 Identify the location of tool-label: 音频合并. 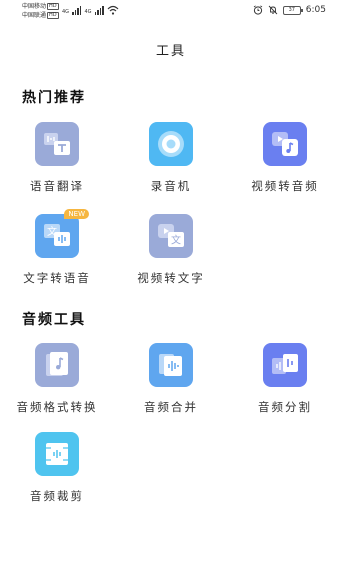
(171, 407).